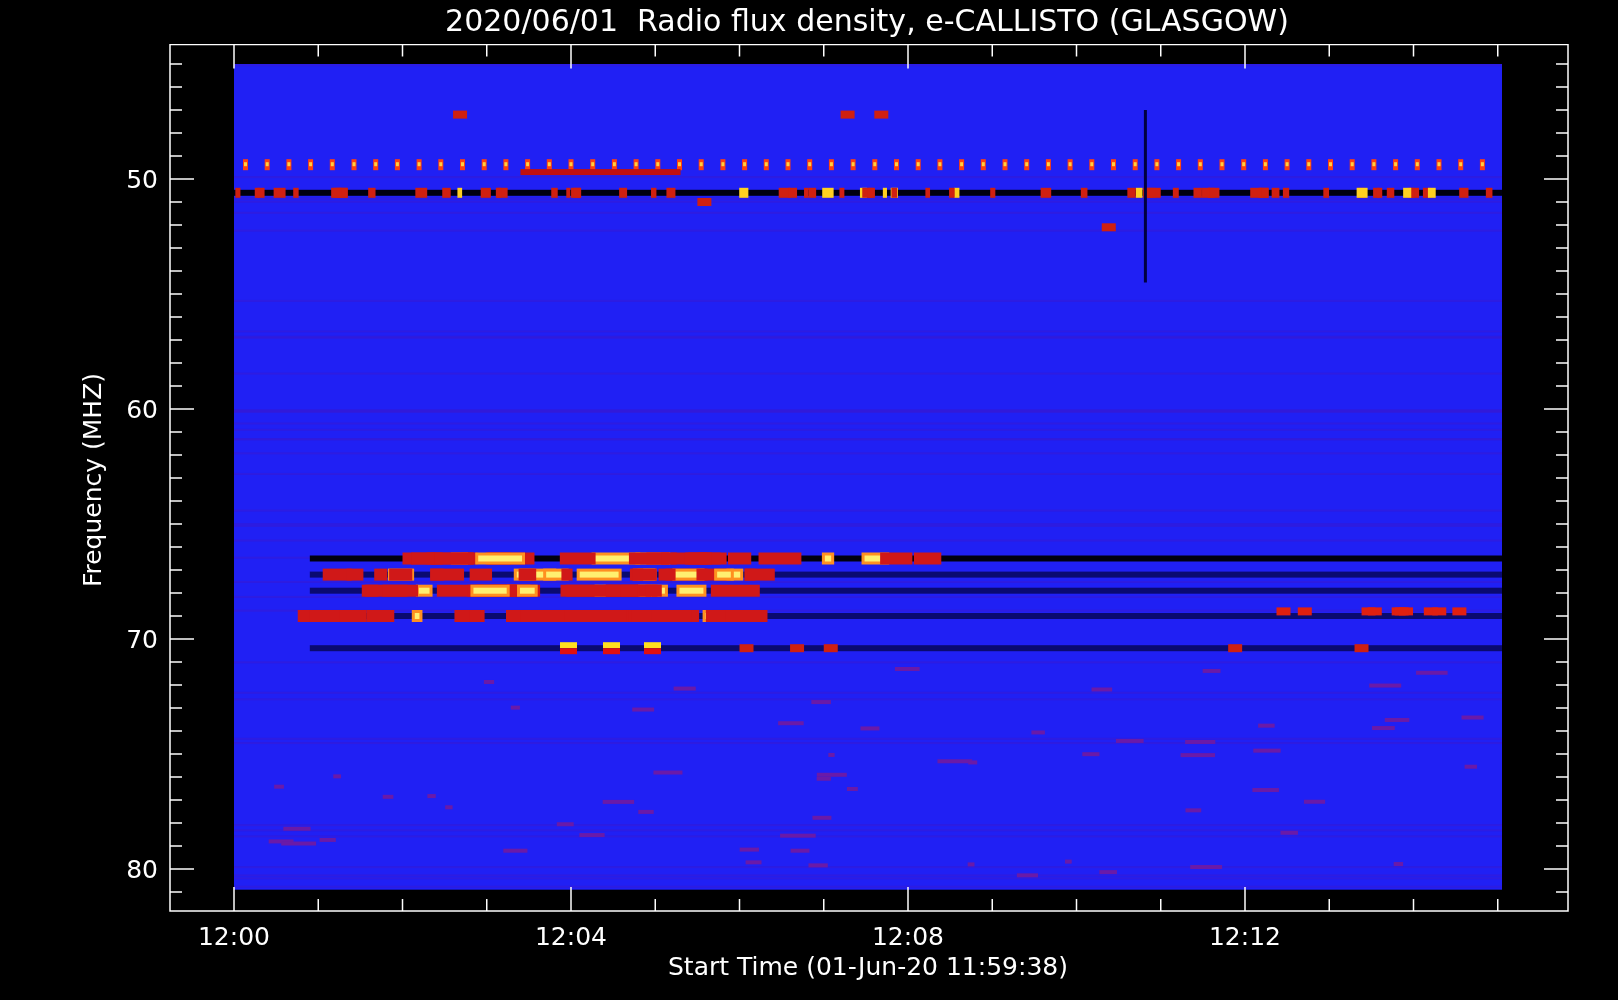  I want to click on chart-title: 2020/06/01 Radio flux density, e-CALLISTO (GLASGOW), so click(867, 21).